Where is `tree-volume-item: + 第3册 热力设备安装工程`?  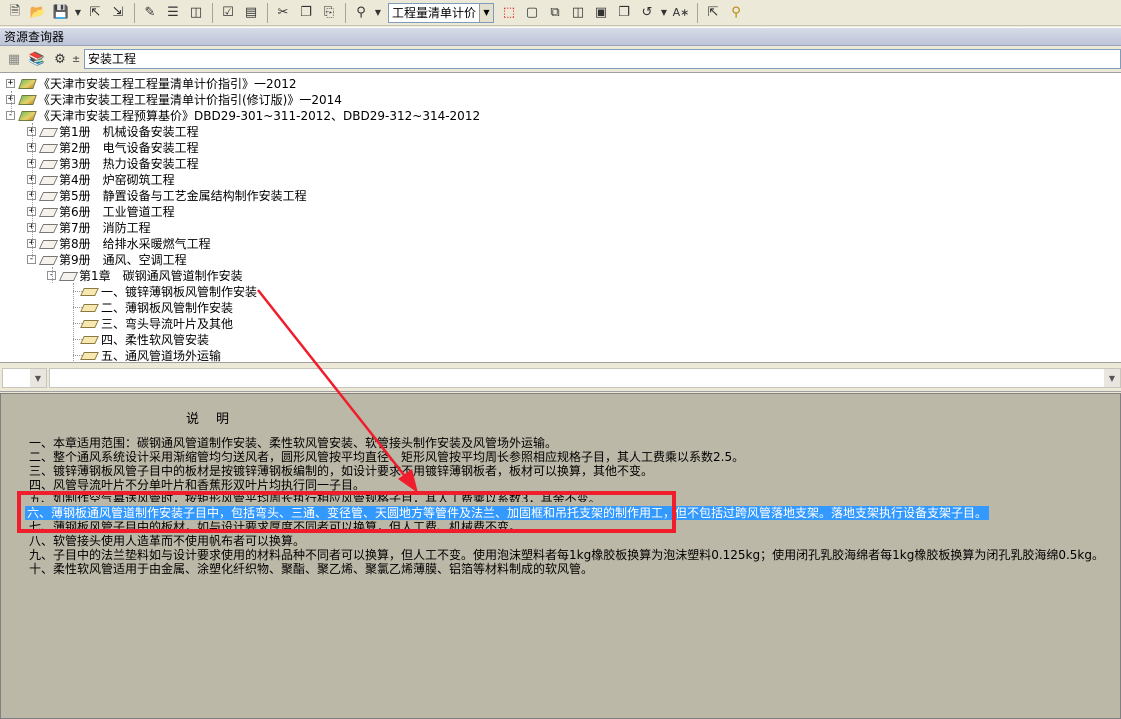
tree-volume-item: + 第3册 热力设备安装工程 is located at coordinates (113, 163).